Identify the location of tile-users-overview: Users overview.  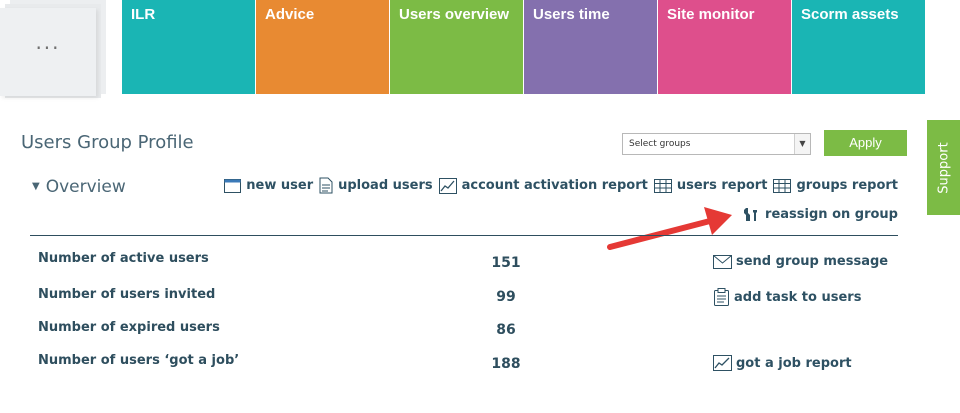
(457, 47).